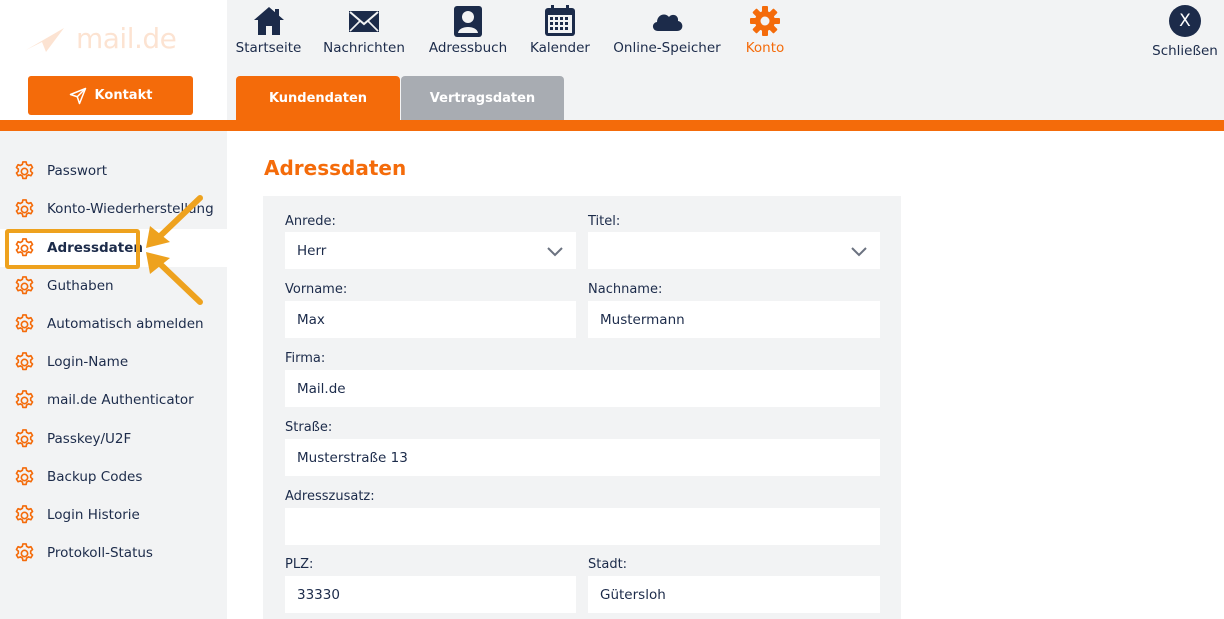 The image size is (1224, 619). I want to click on nav-label: Adressbuch, so click(468, 48).